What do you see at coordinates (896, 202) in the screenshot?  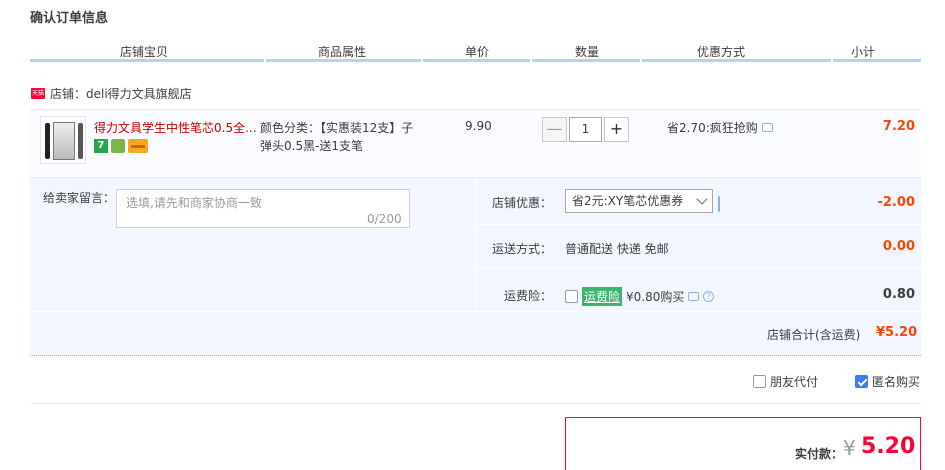 I see `coupon-amount: -2.00` at bounding box center [896, 202].